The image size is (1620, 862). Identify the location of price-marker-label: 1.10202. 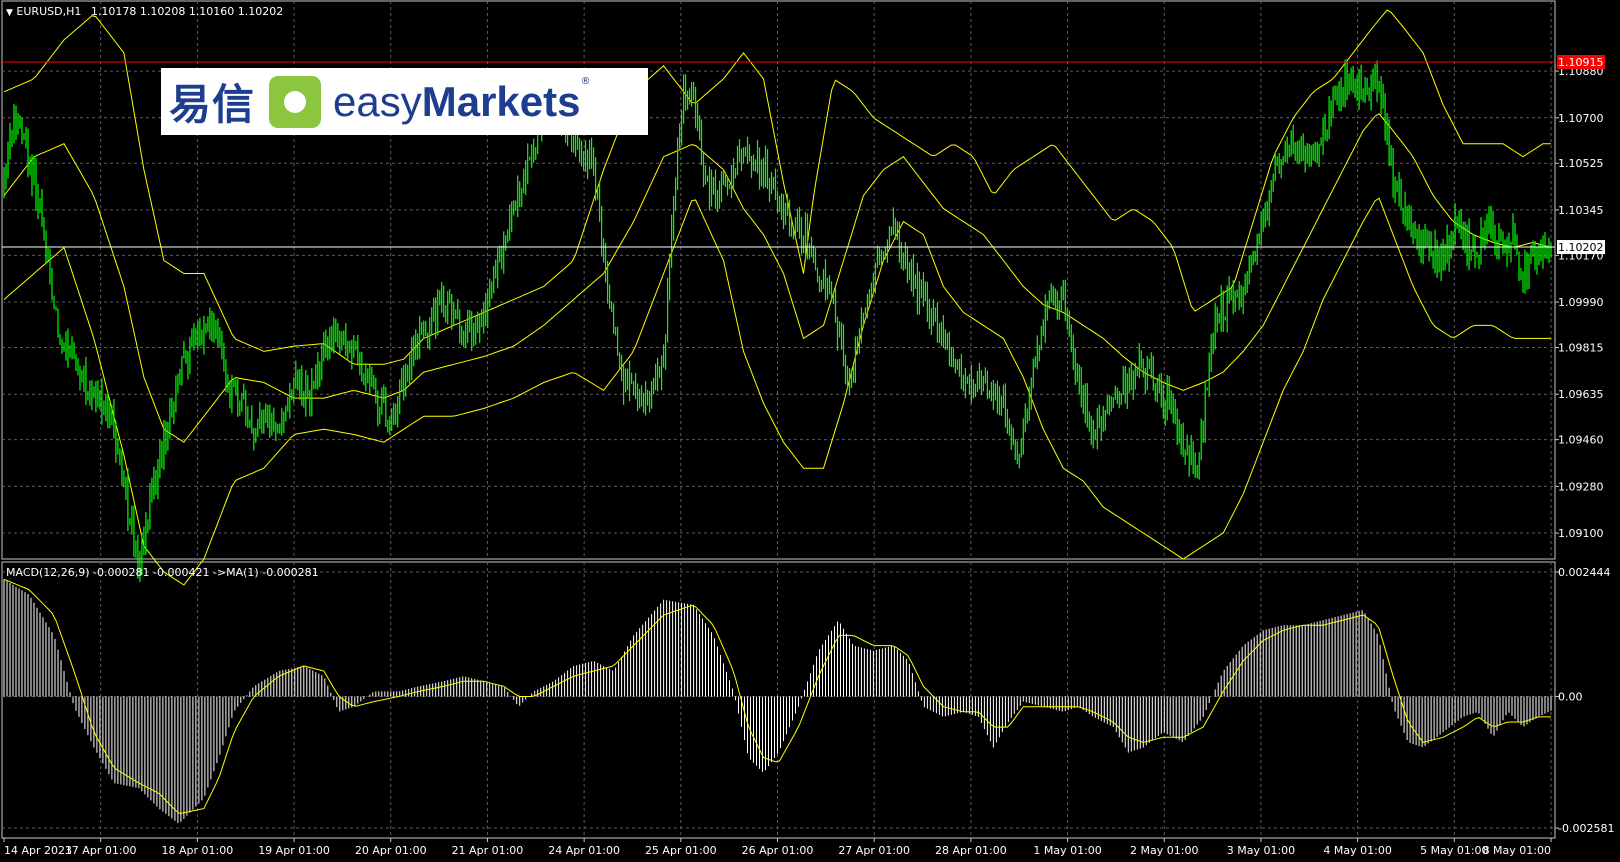
(1581, 247).